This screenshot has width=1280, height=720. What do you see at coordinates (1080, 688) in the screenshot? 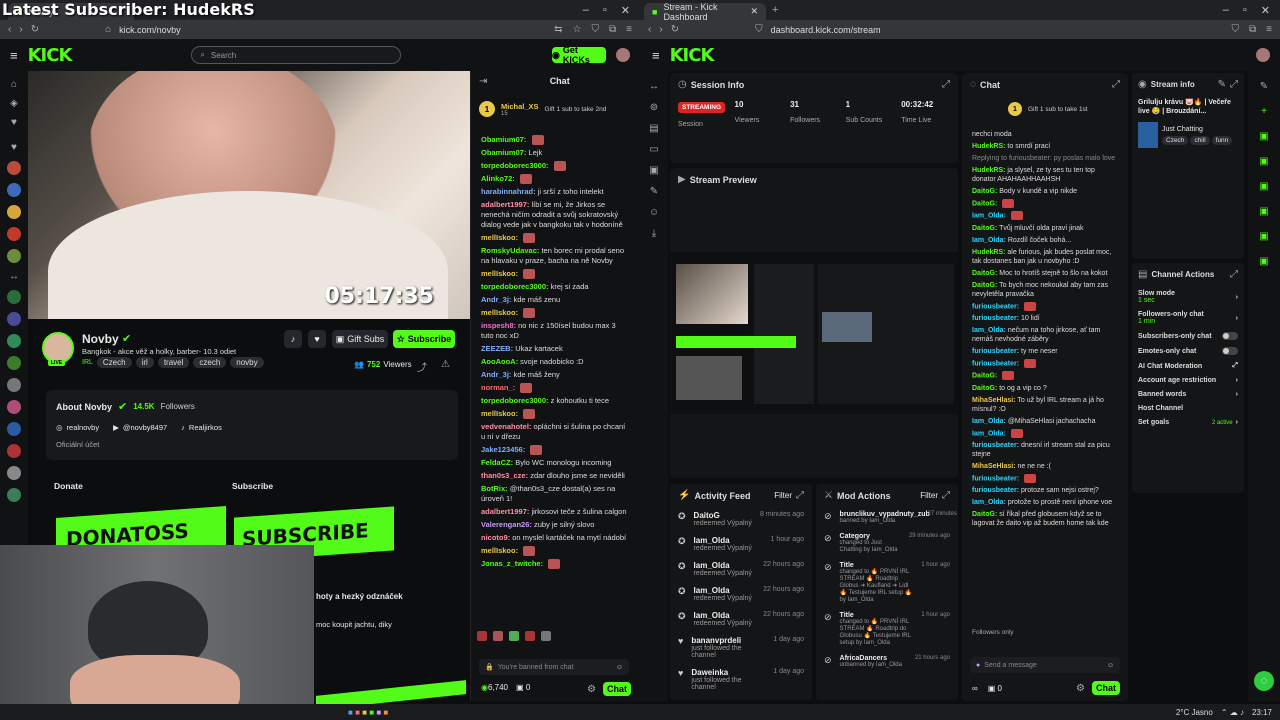
I see `chat-settings-icon: ⚙` at bounding box center [1080, 688].